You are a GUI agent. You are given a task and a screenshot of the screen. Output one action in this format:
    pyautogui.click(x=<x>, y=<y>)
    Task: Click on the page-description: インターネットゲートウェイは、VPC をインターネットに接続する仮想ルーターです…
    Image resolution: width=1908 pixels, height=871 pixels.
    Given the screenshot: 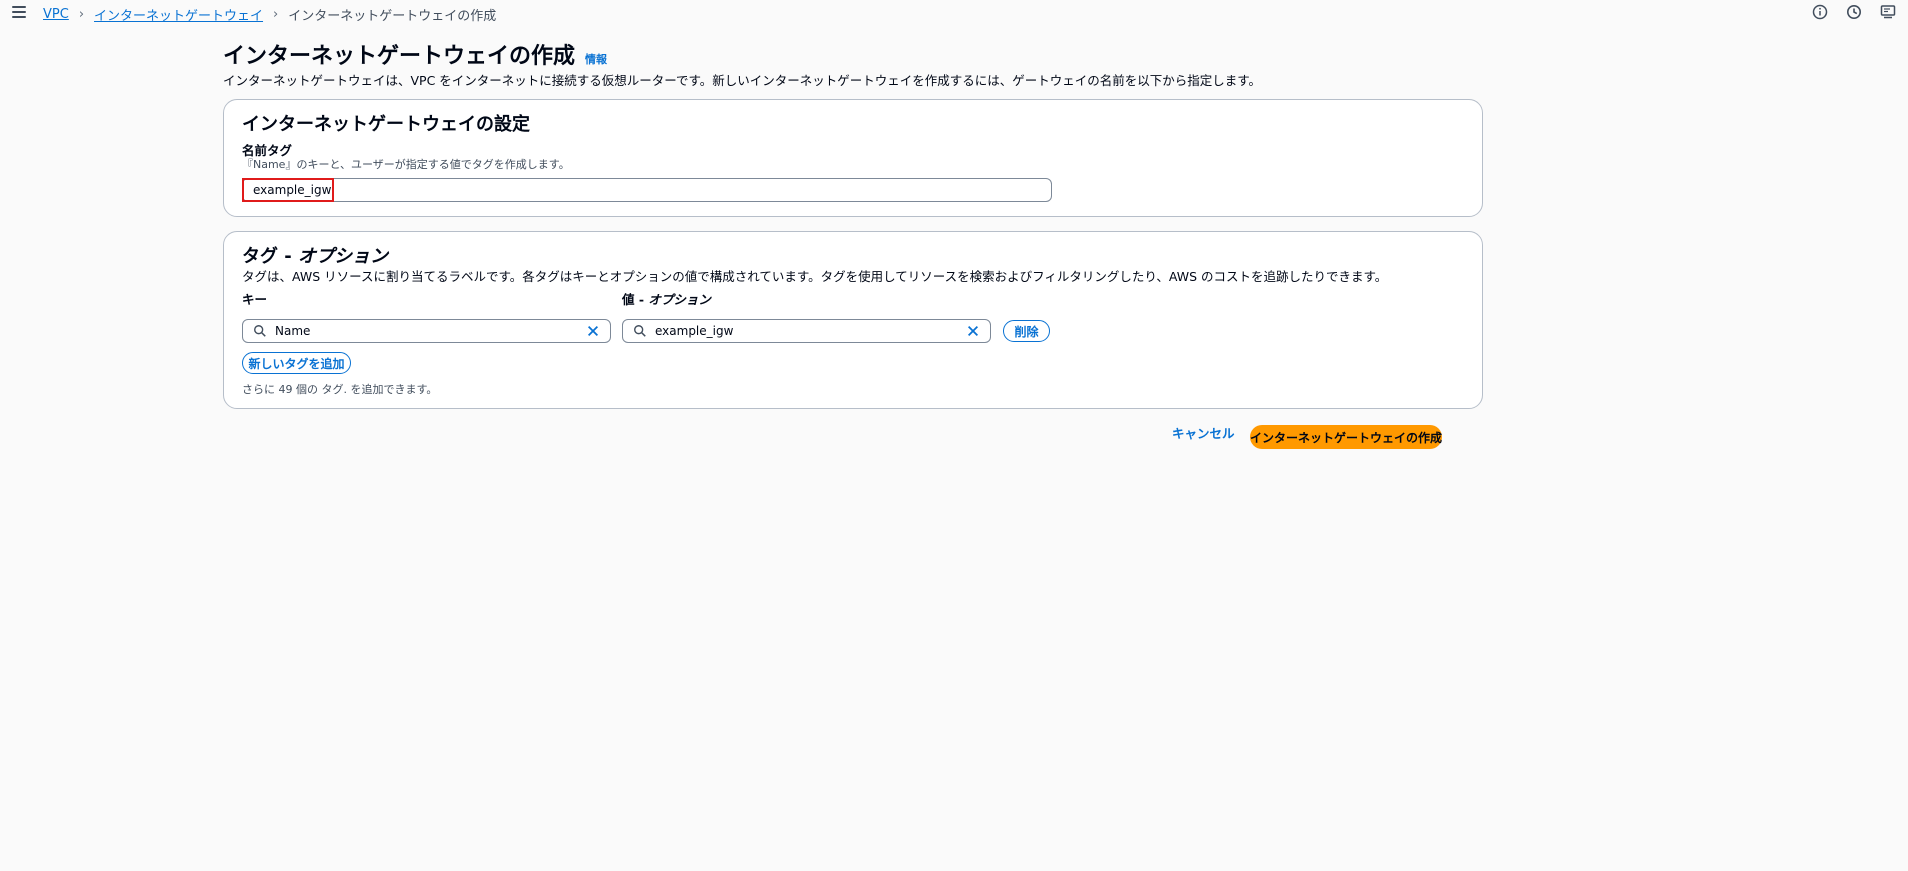 What is the action you would take?
    pyautogui.click(x=742, y=80)
    